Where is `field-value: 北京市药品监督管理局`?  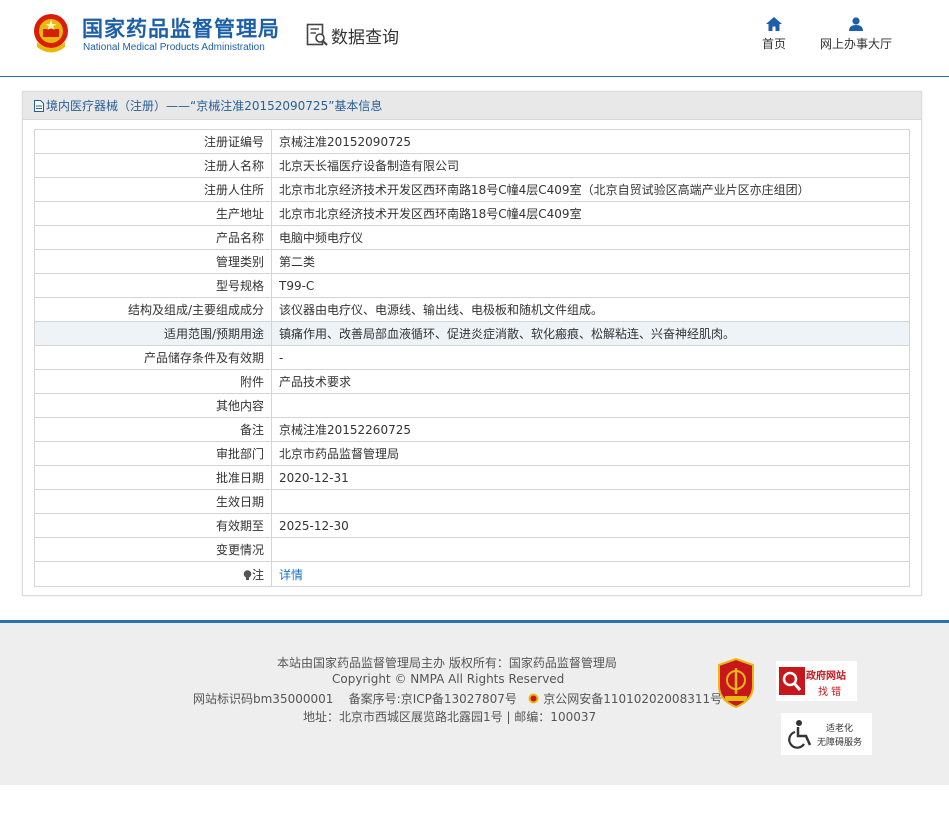
field-value: 北京市药品监督管理局 is located at coordinates (590, 453).